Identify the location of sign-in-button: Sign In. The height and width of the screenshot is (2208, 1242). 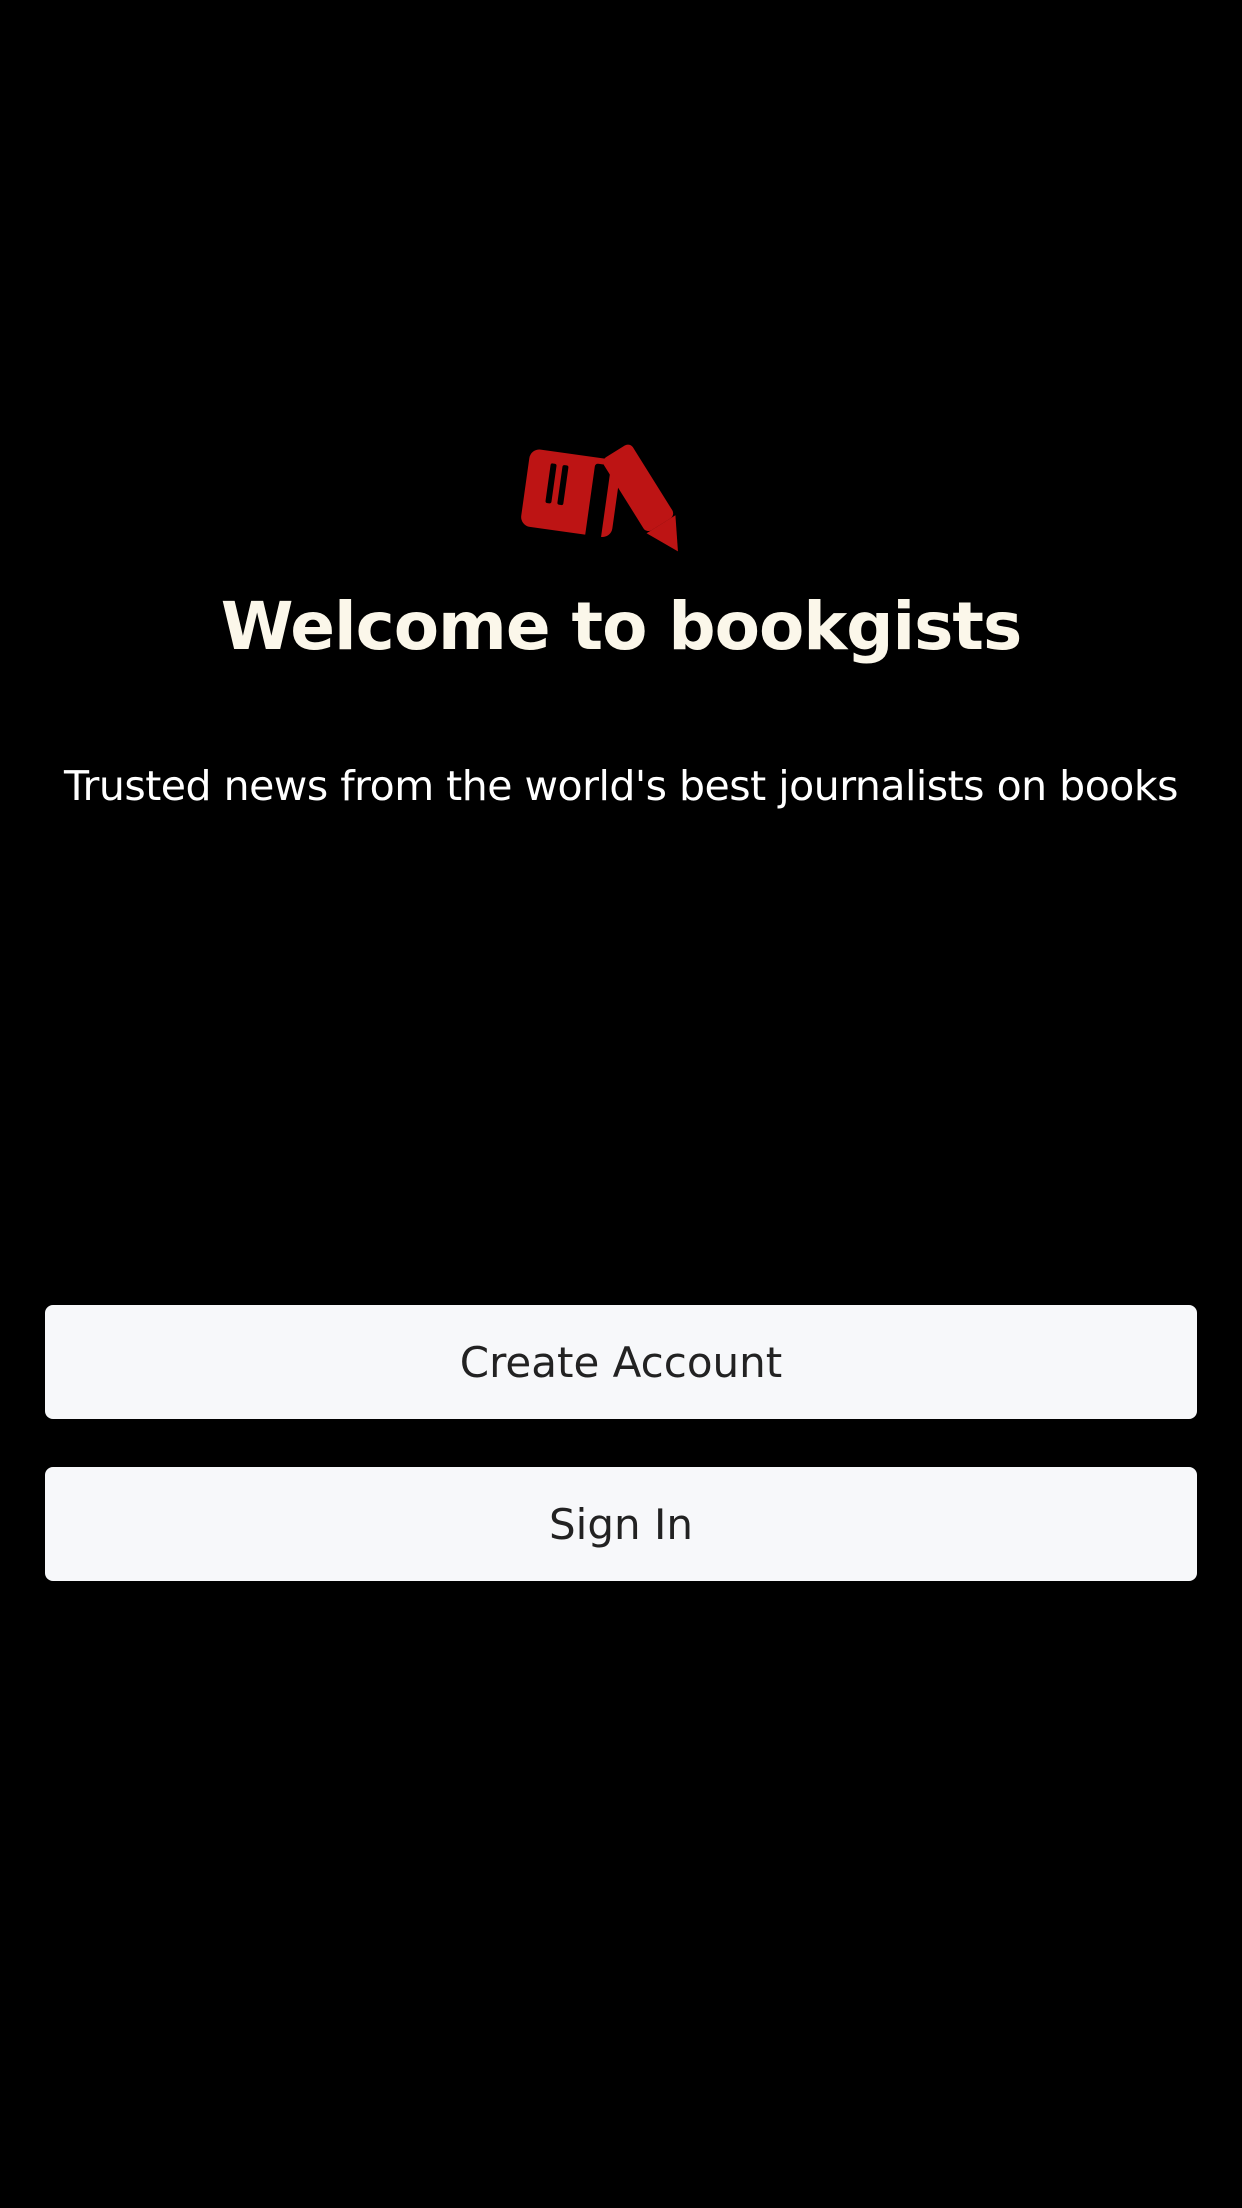
(621, 1524).